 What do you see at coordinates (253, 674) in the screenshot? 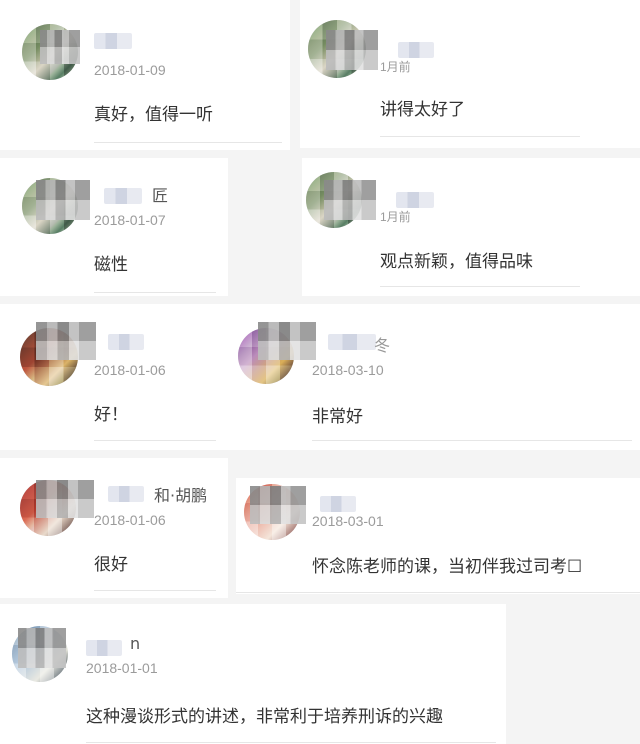
I see `comment-card: n 2018-01-01 这种漫谈形式的讲述，非常利于培养刑诉的兴趣` at bounding box center [253, 674].